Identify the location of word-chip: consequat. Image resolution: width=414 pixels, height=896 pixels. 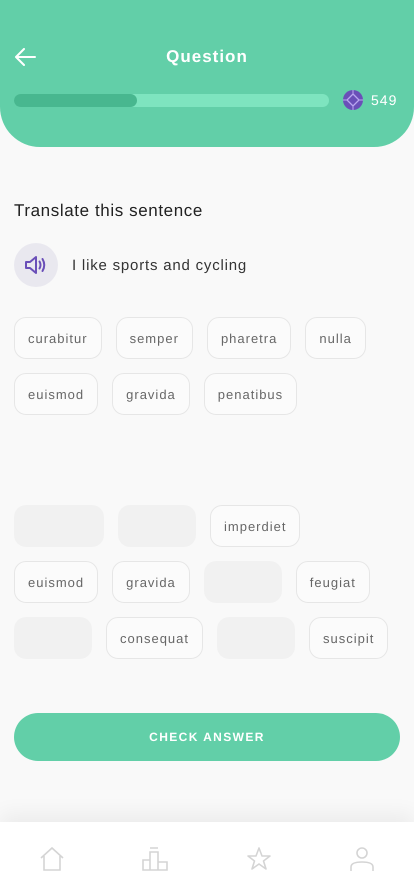
(154, 638).